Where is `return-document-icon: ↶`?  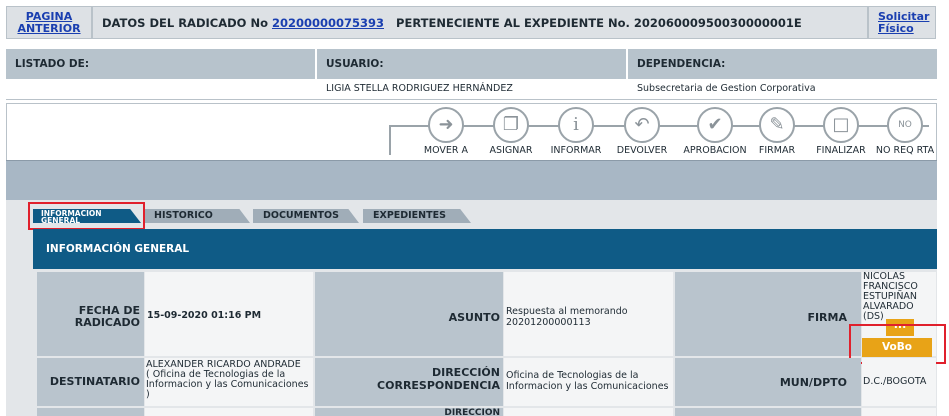 return-document-icon: ↶ is located at coordinates (642, 125).